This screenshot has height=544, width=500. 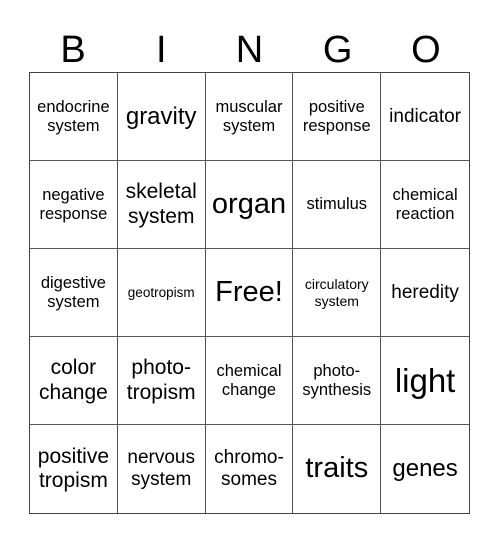 I want to click on cell-text: circulatory system, so click(x=336, y=292).